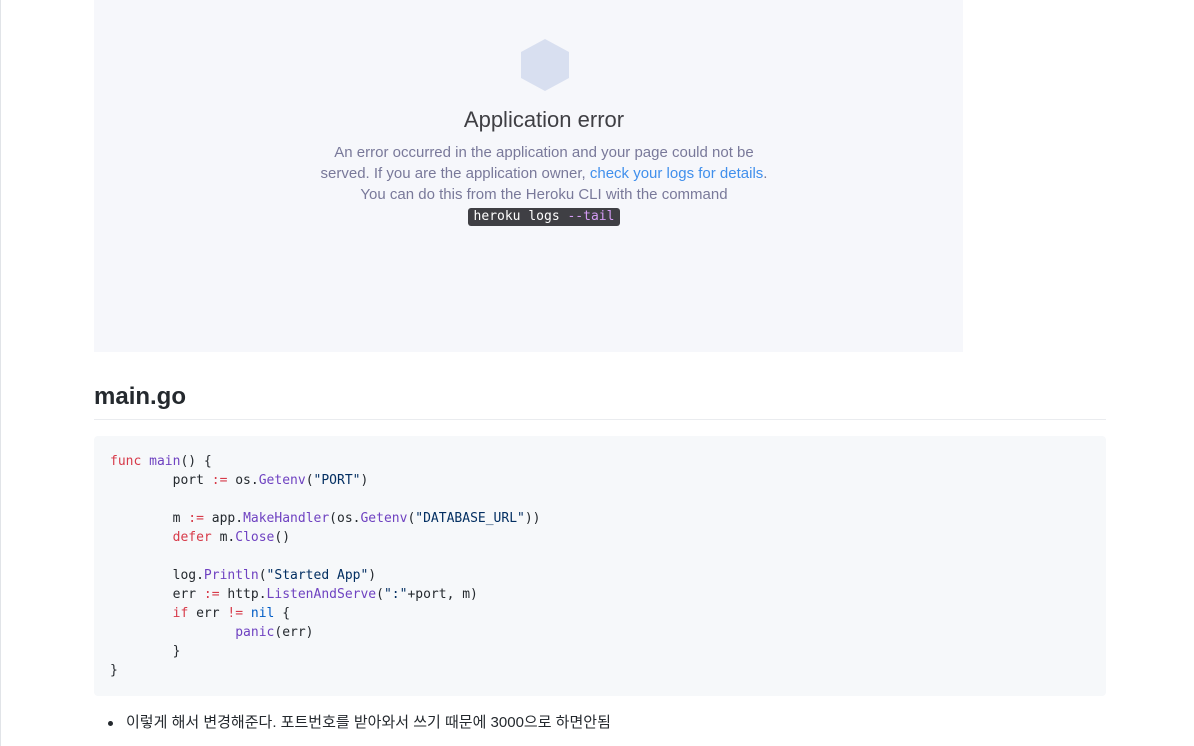 The width and height of the screenshot is (1194, 746). Describe the element at coordinates (282, 537) in the screenshot. I see `code-token: ()` at that location.